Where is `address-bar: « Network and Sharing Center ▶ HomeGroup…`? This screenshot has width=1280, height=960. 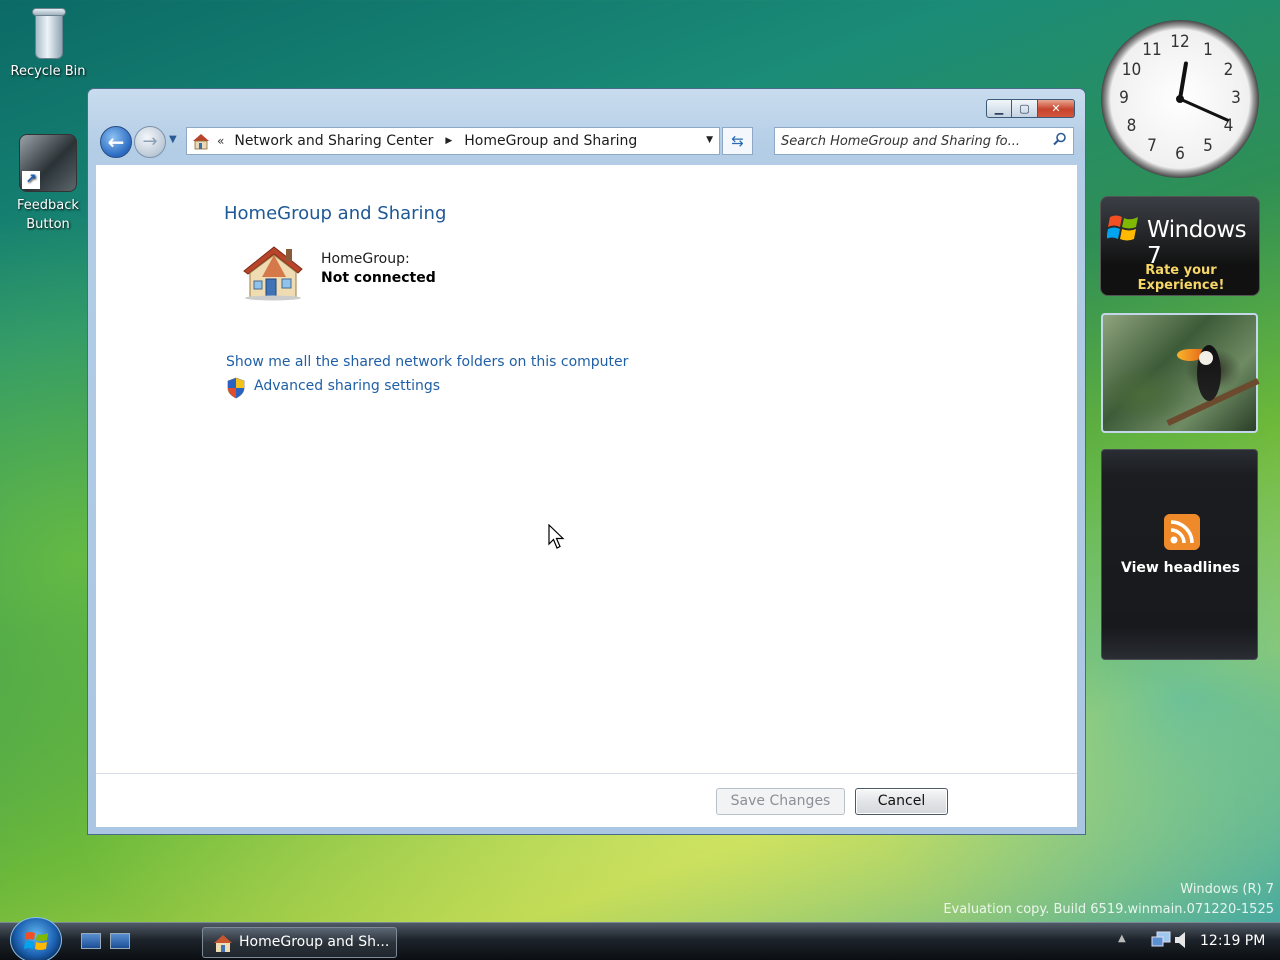
address-bar: « Network and Sharing Center ▶ HomeGroup… is located at coordinates (453, 141).